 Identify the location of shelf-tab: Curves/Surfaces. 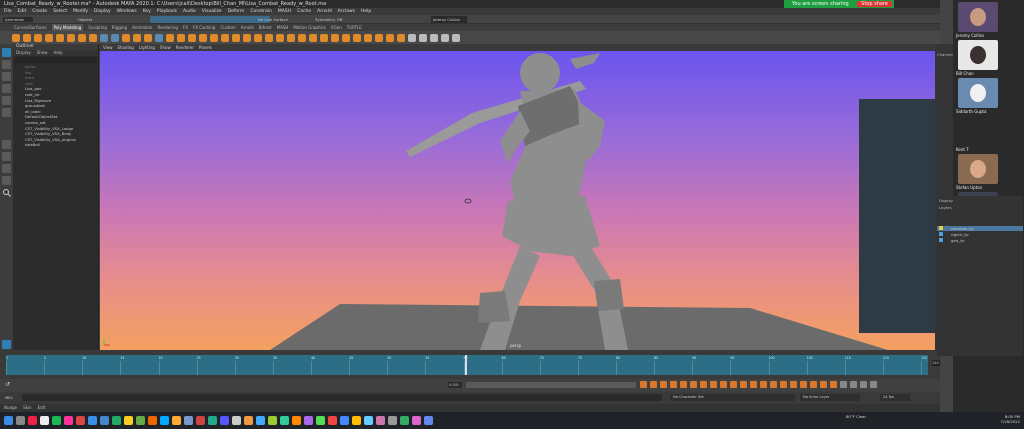
(30, 27).